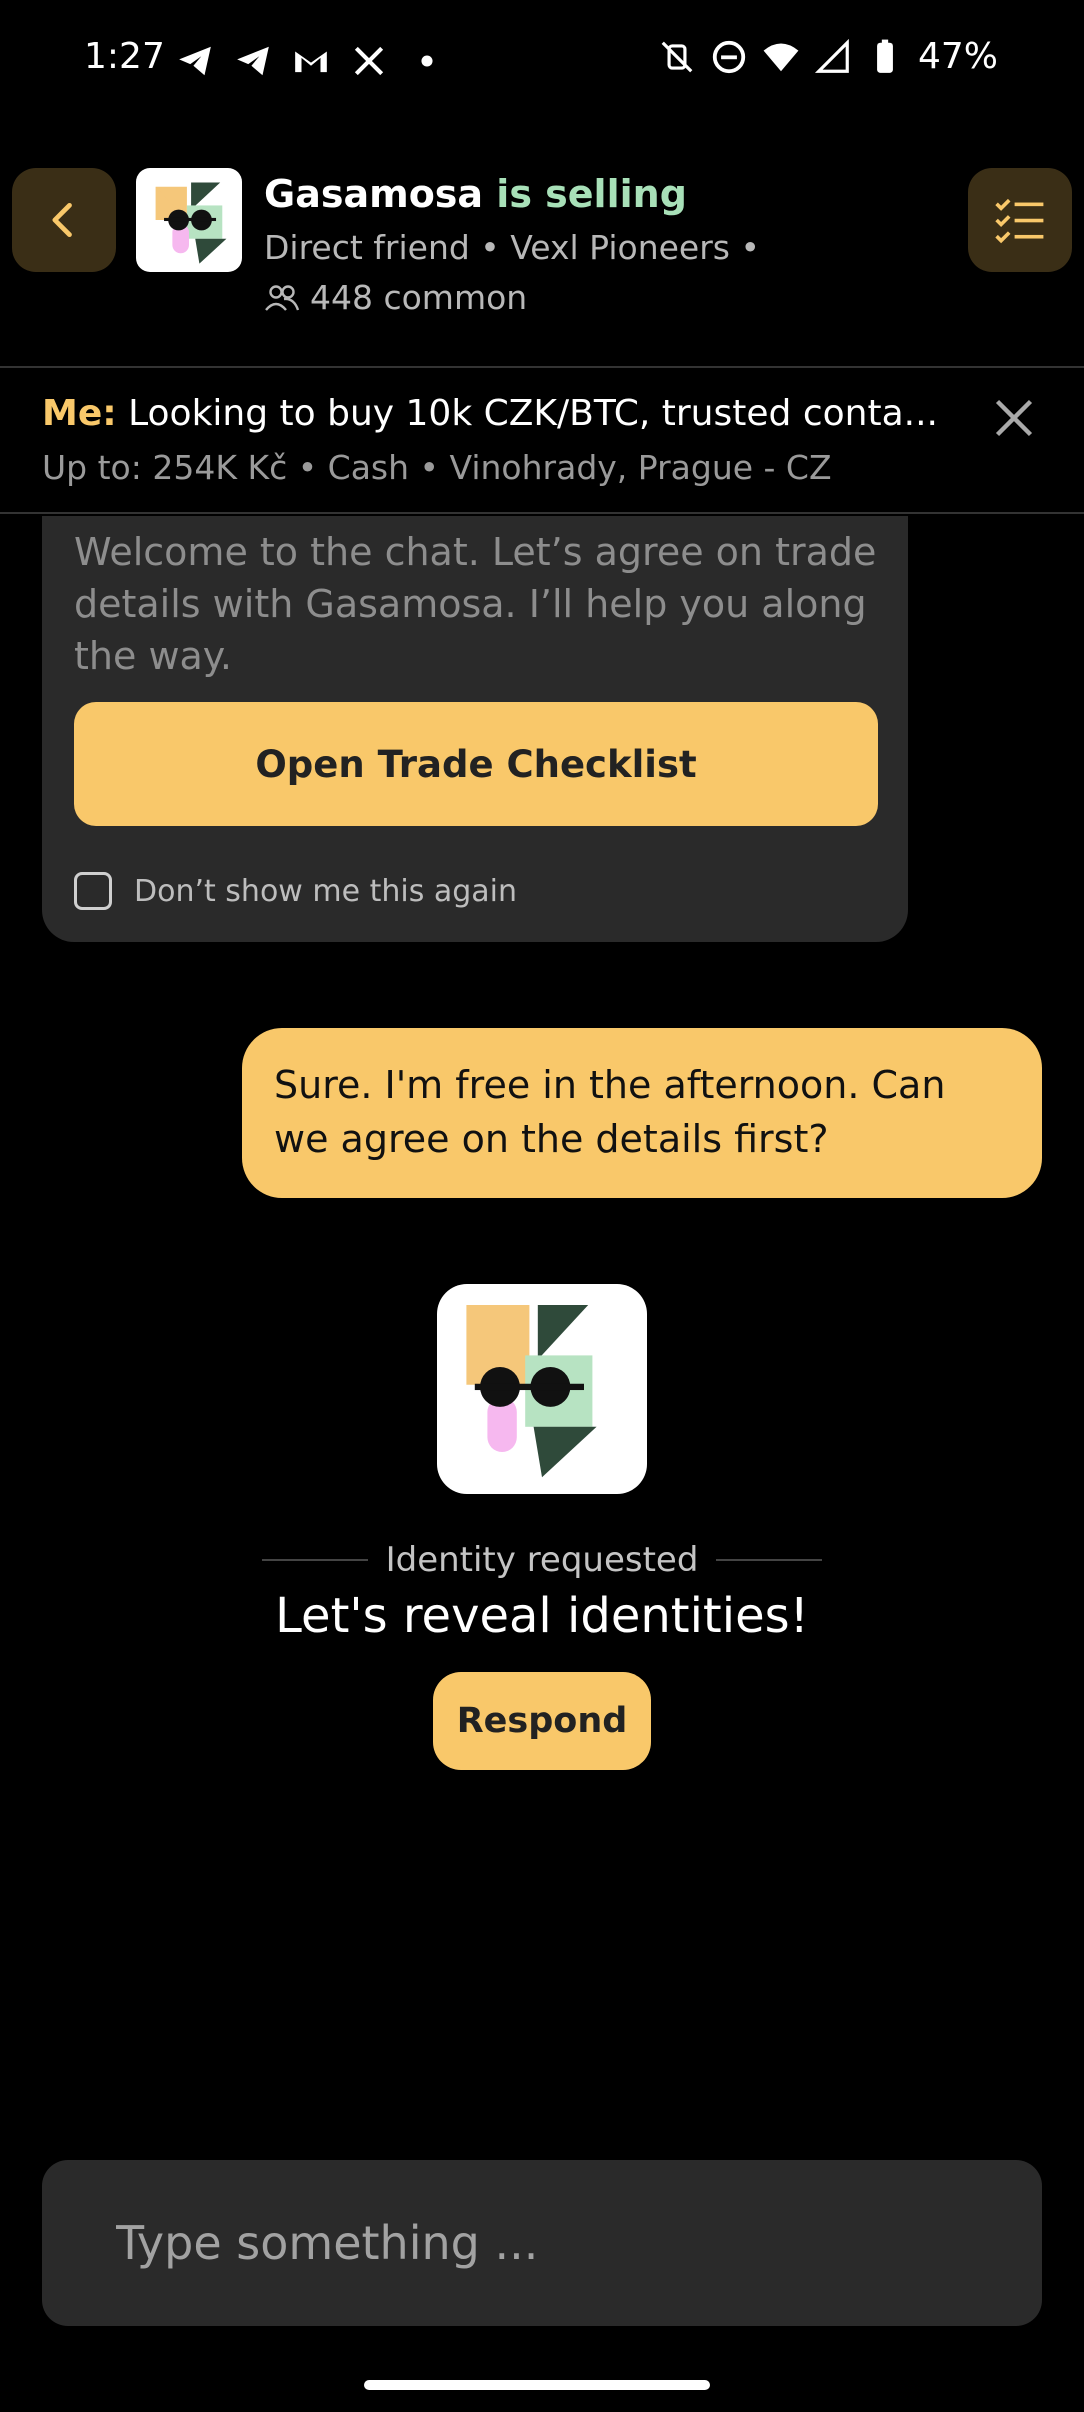 Image resolution: width=1084 pixels, height=2412 pixels. I want to click on battery-percent: 47%, so click(957, 56).